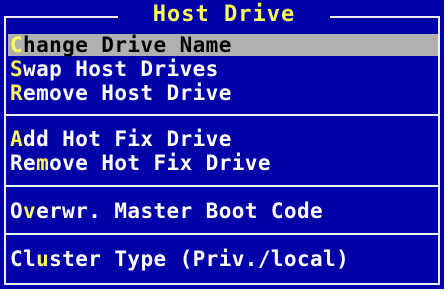  Describe the element at coordinates (17, 211) in the screenshot. I see `menu-item-label-prefix: O` at that location.